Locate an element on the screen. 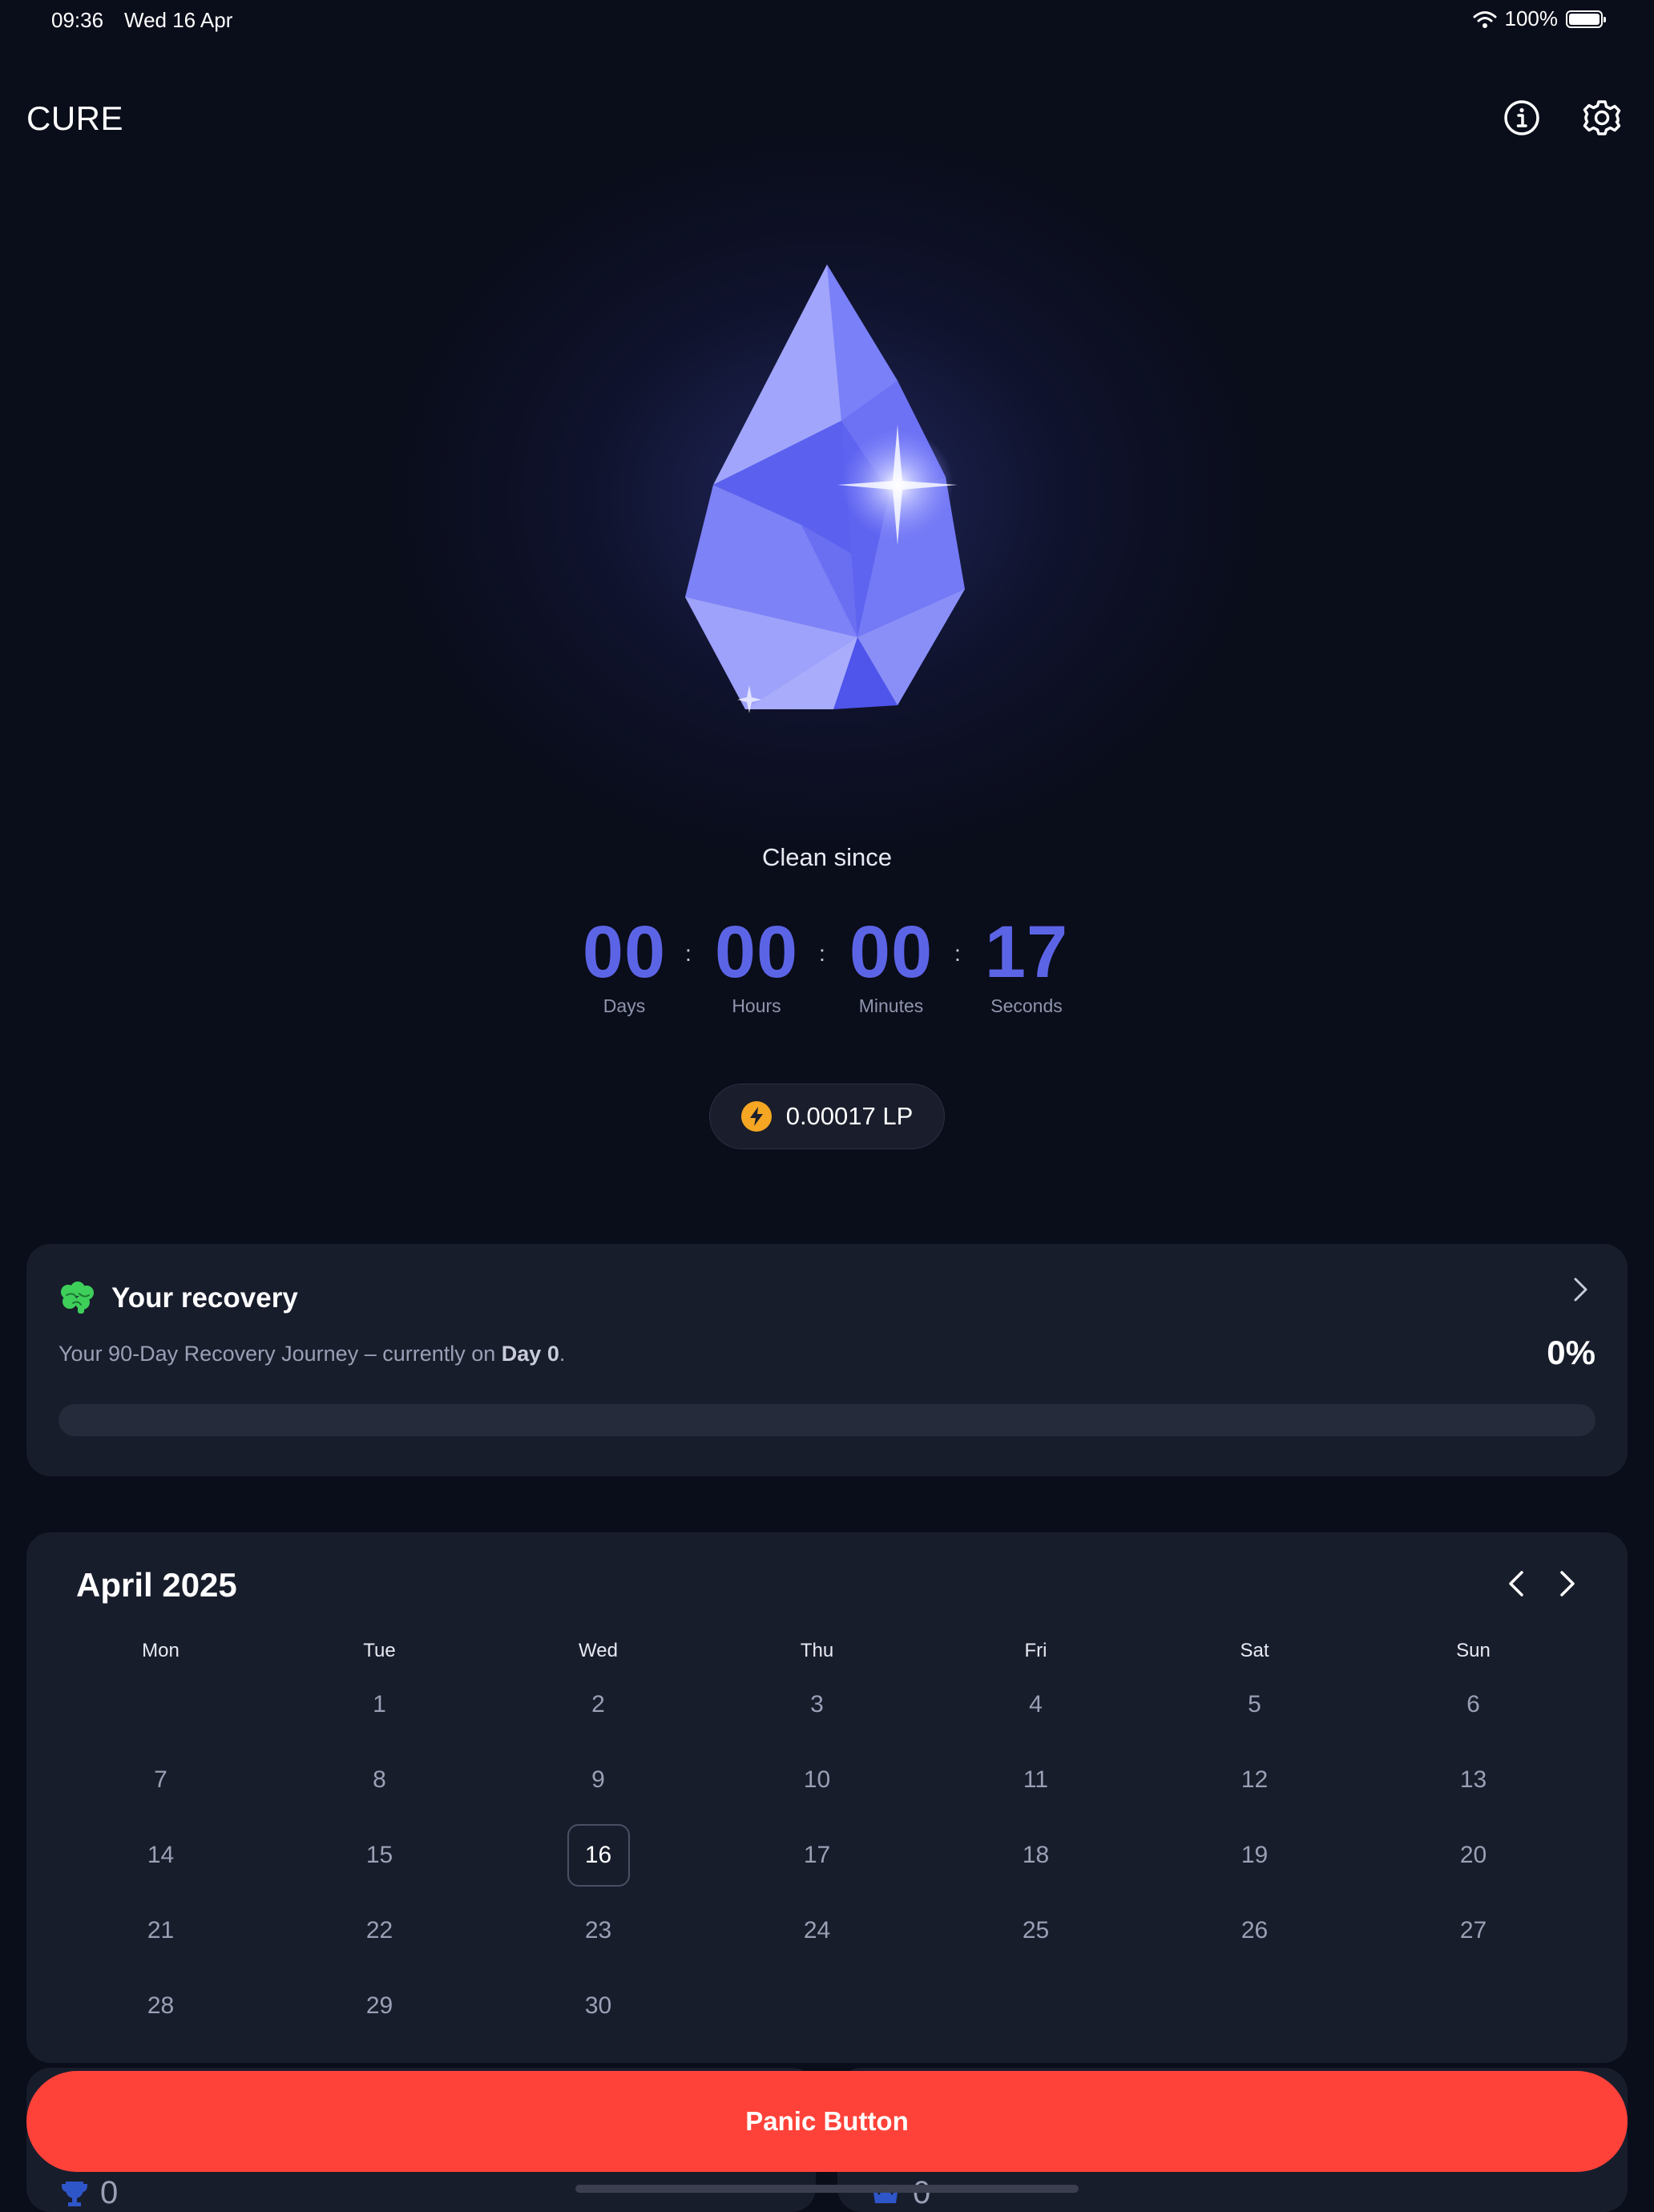 The height and width of the screenshot is (2212, 1654). seconds-value: 17 is located at coordinates (1026, 952).